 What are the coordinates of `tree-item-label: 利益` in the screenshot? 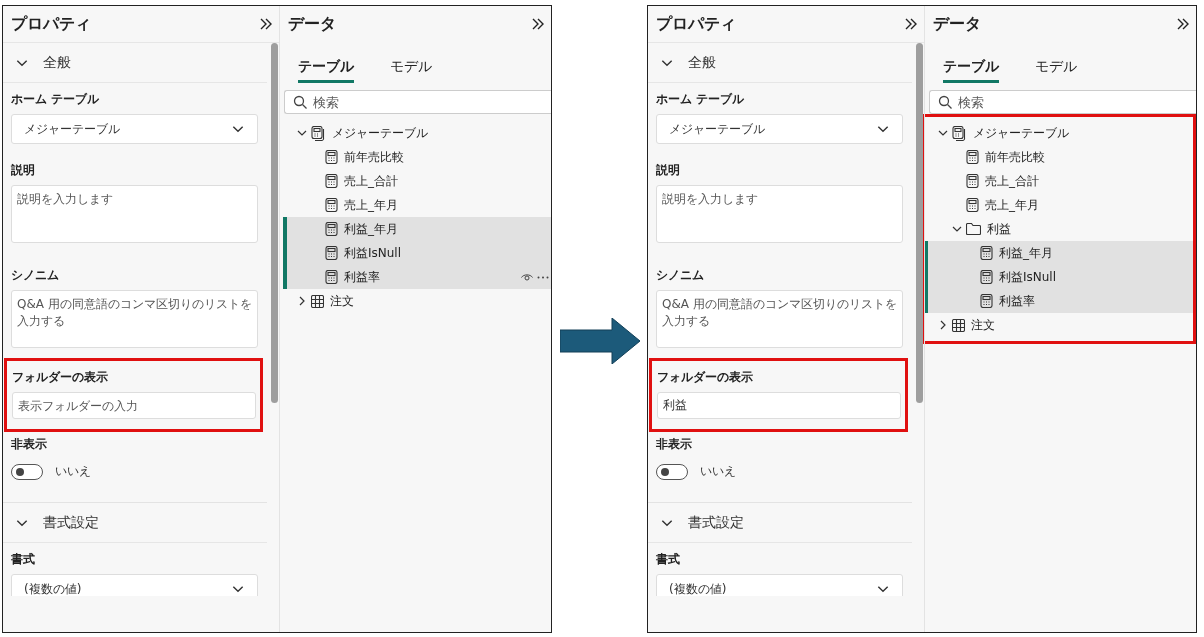 It's located at (999, 229).